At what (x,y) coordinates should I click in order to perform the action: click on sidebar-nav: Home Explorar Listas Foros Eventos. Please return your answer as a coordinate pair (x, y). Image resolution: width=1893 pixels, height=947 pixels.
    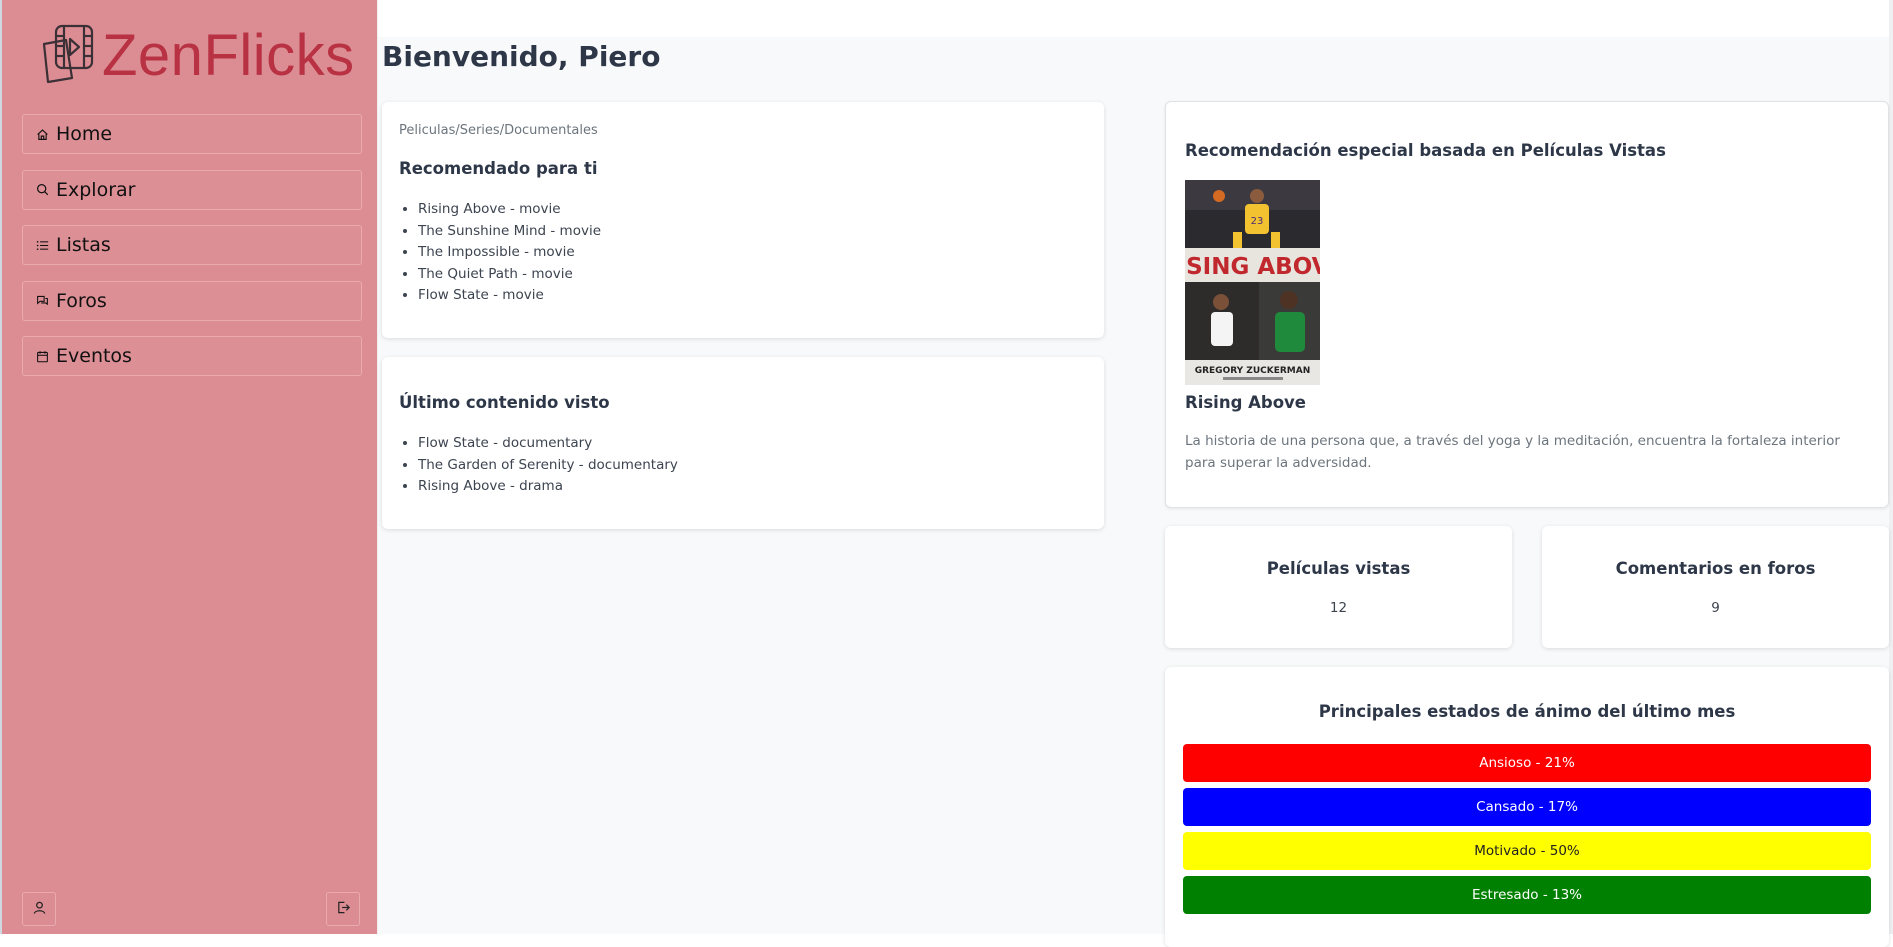
    Looking at the image, I should click on (192, 253).